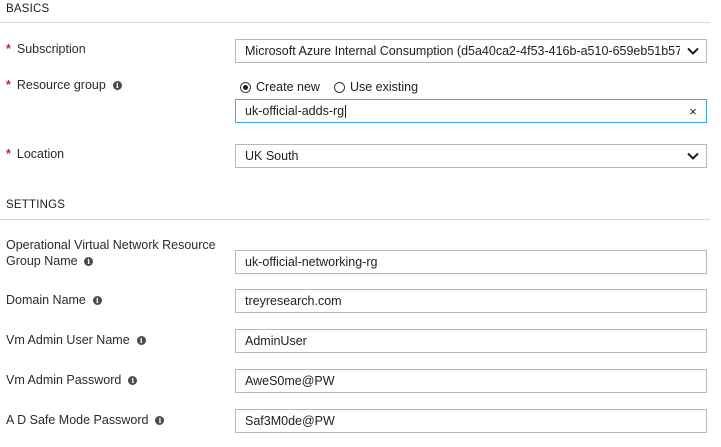 Image resolution: width=721 pixels, height=447 pixels. What do you see at coordinates (28, 9) in the screenshot?
I see `basics-header: BASICS` at bounding box center [28, 9].